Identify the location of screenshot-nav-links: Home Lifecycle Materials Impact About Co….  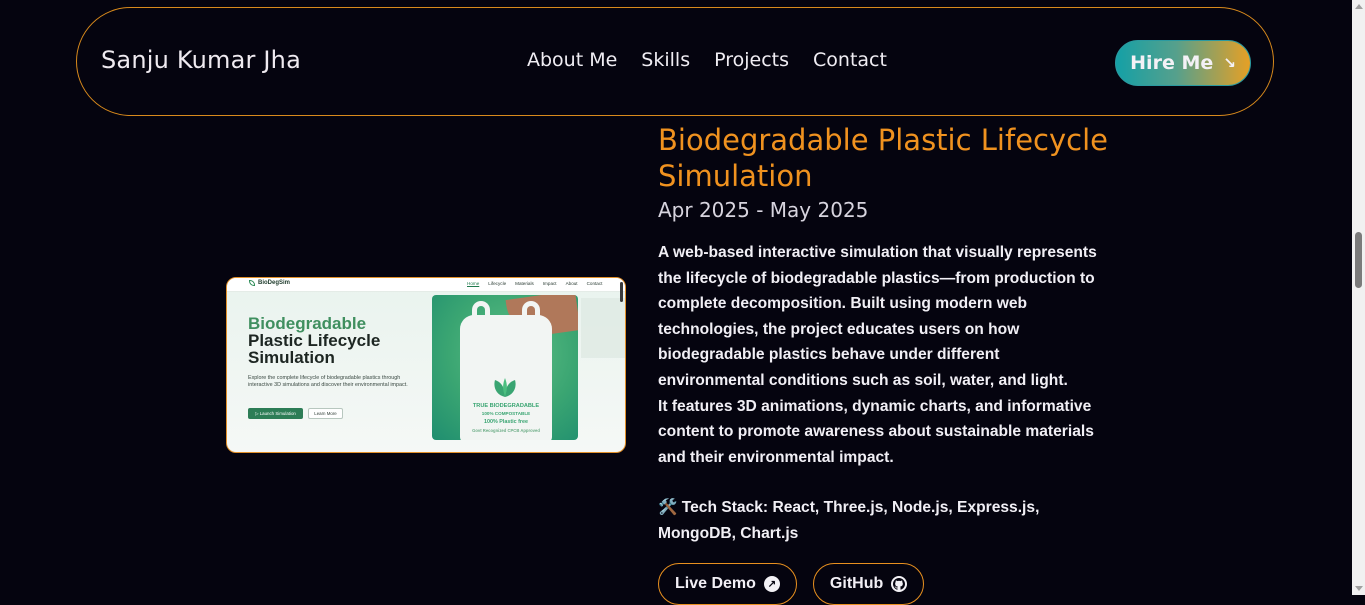
(534, 283).